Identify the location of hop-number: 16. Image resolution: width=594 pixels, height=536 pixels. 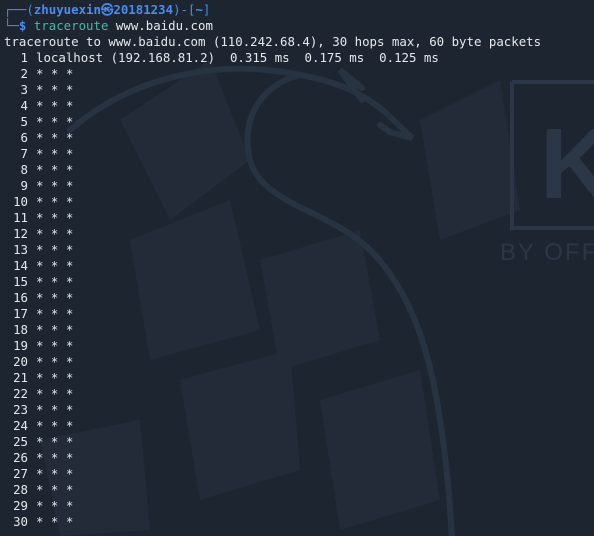
(20, 297).